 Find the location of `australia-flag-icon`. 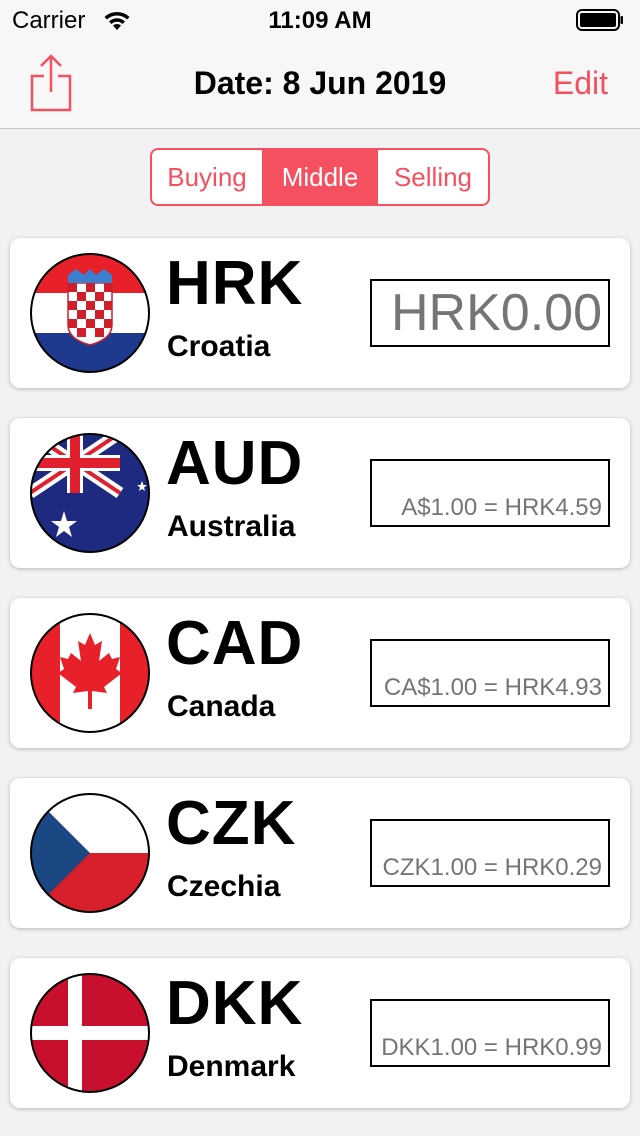

australia-flag-icon is located at coordinates (90, 493).